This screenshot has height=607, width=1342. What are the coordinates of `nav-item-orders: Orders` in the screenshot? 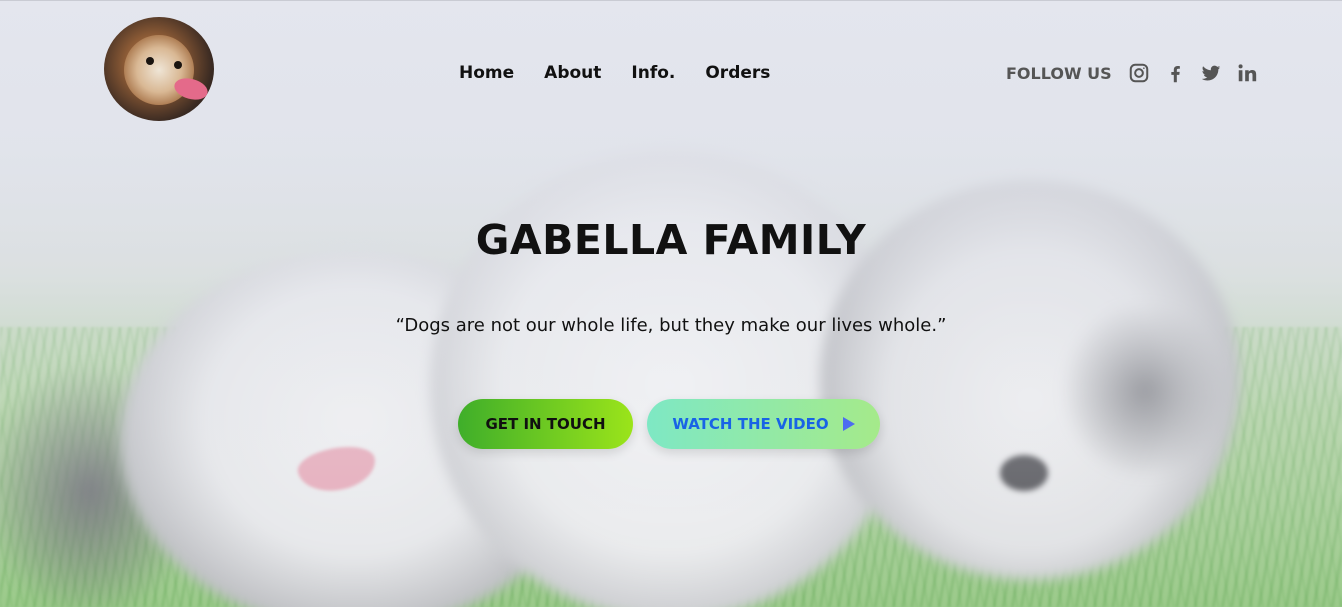 It's located at (737, 73).